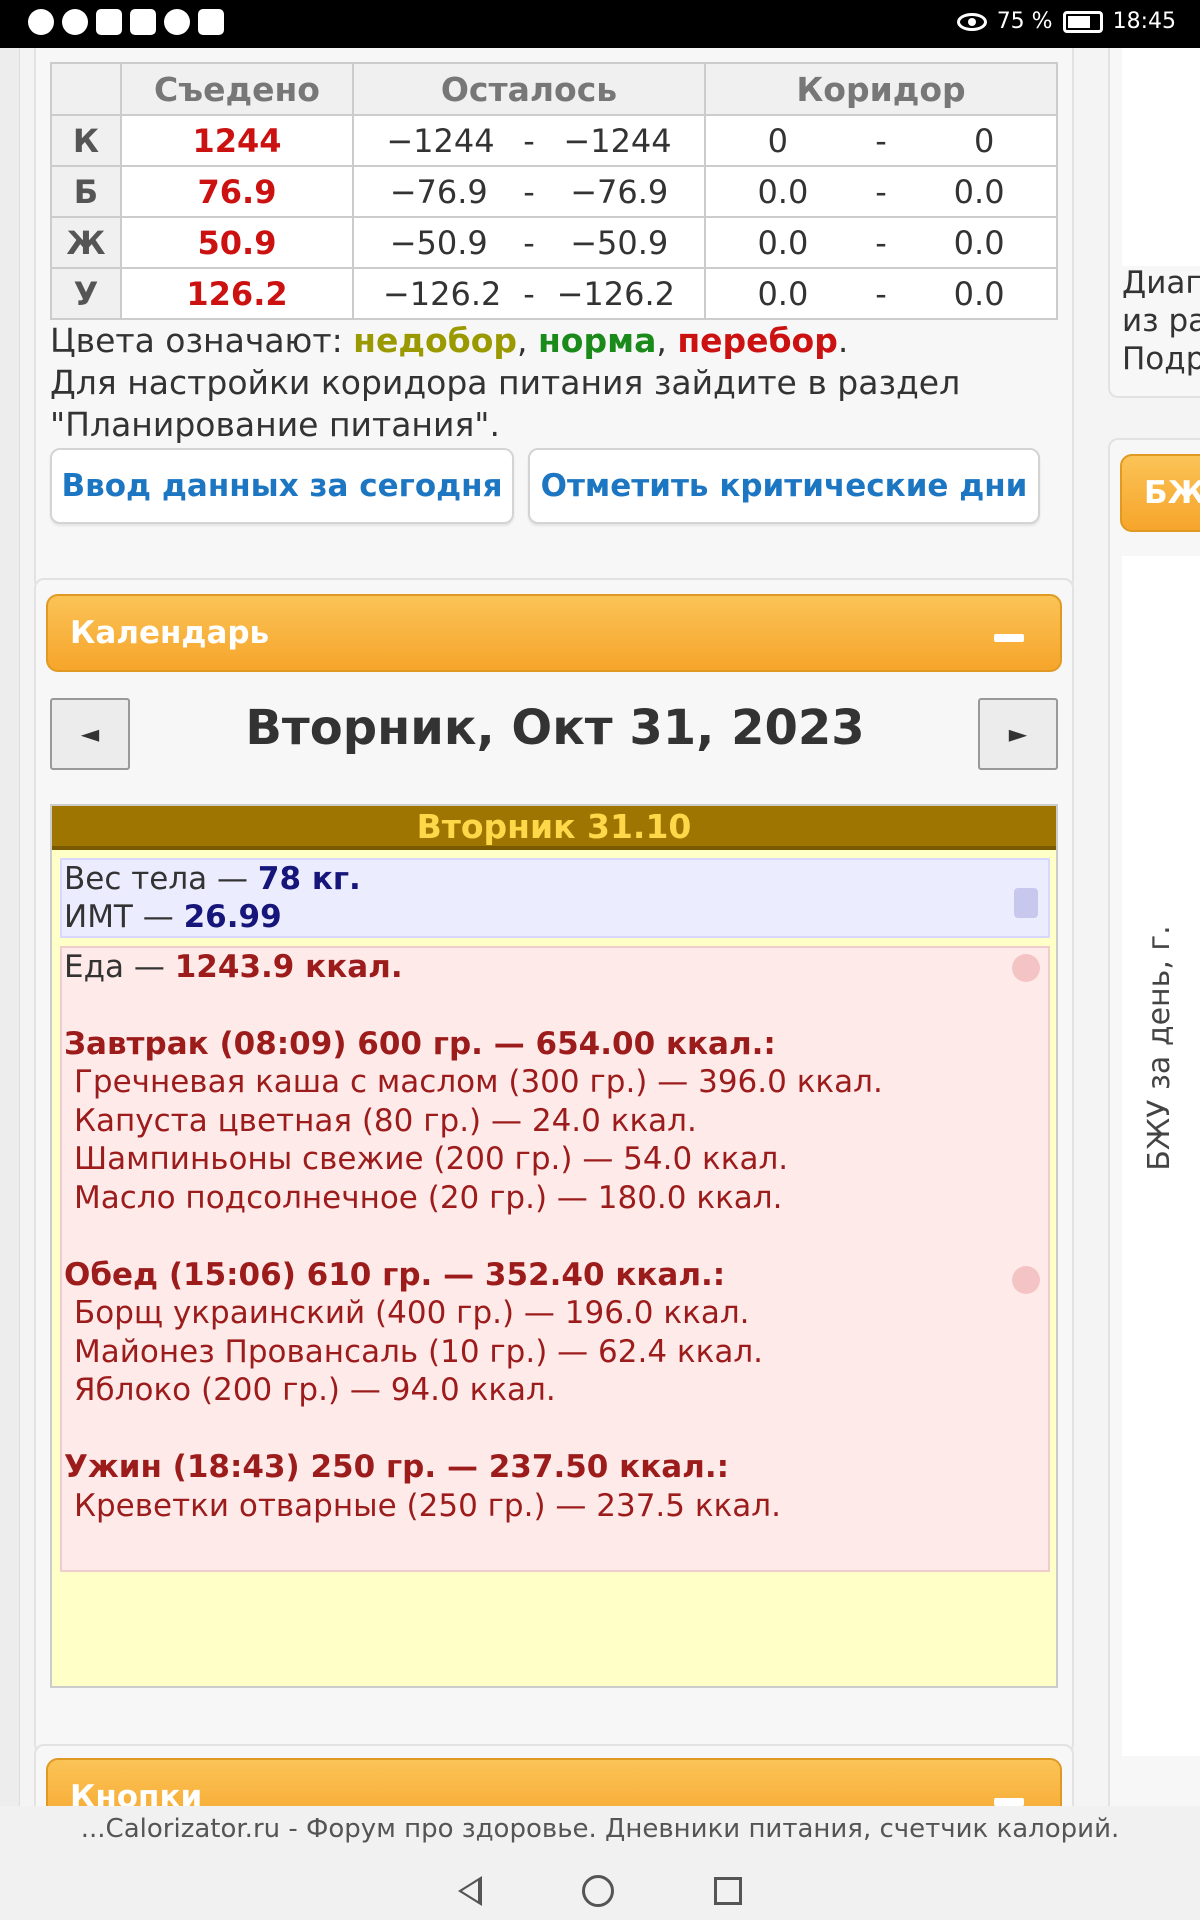  What do you see at coordinates (556, 967) in the screenshot?
I see `food-total: Еда — 1243.9 ккал.` at bounding box center [556, 967].